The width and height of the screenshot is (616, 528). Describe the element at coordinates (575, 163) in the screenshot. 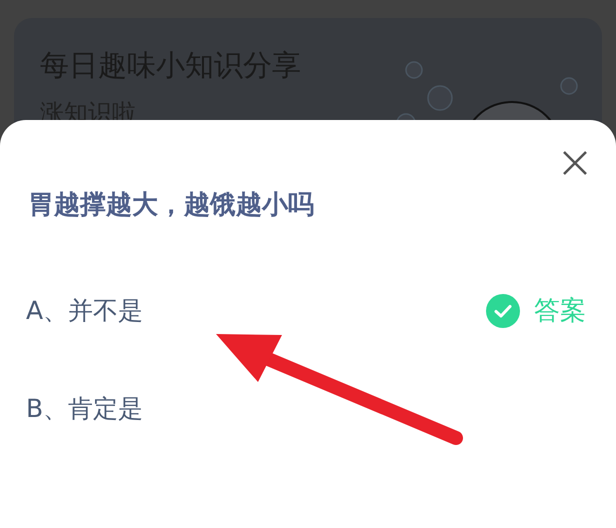

I see `close-icon` at that location.